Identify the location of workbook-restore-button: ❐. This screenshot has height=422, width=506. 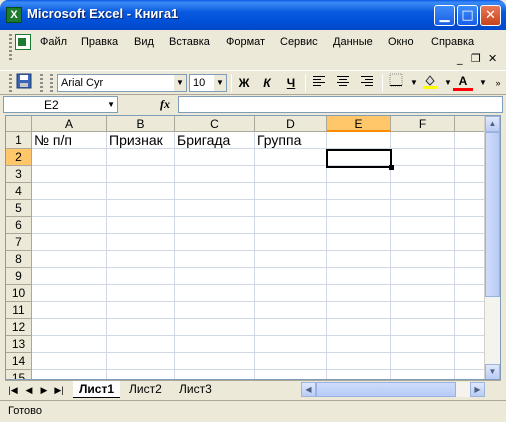
(476, 58).